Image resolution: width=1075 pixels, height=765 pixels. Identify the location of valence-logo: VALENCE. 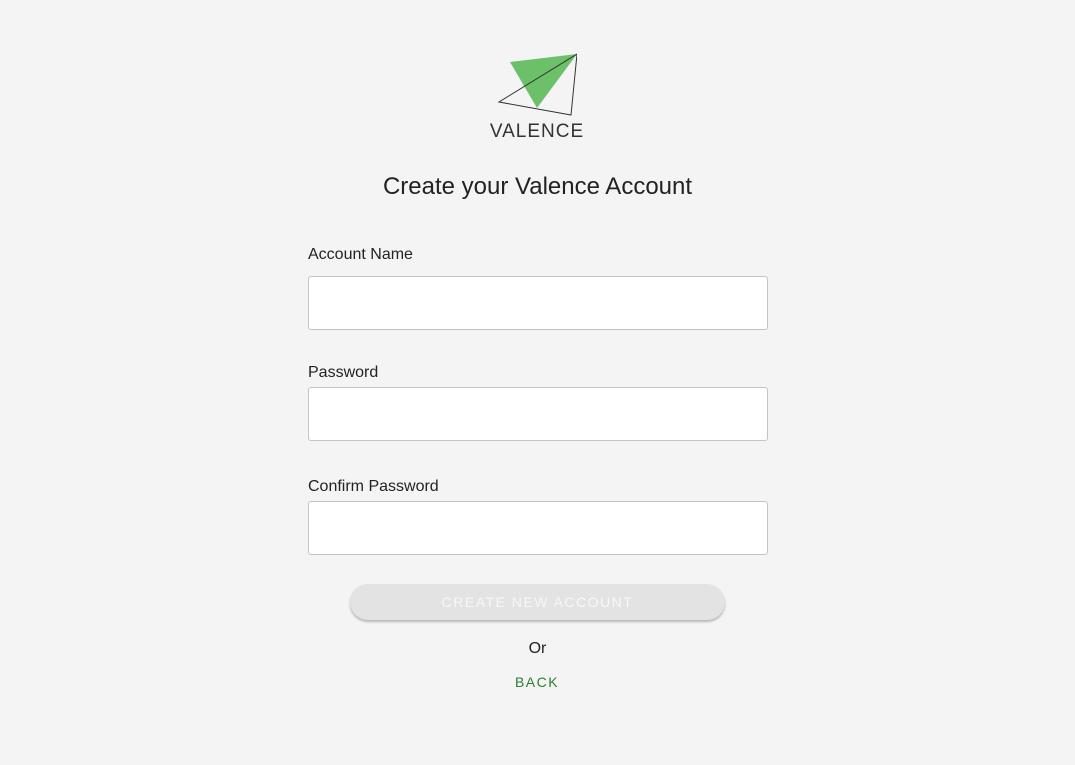
(537, 97).